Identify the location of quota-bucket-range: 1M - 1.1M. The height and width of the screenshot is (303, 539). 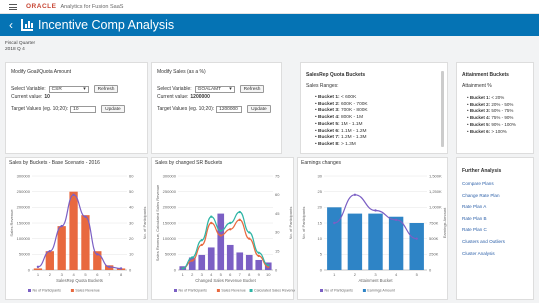
(351, 124).